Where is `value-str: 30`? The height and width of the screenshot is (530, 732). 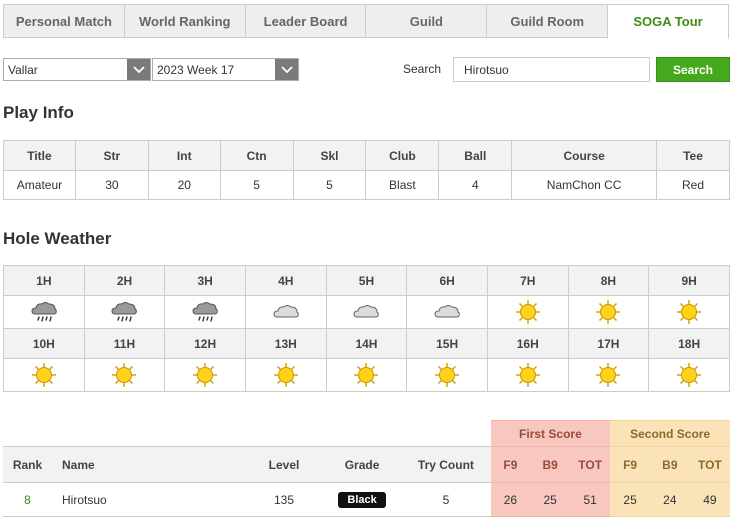 value-str: 30 is located at coordinates (111, 185).